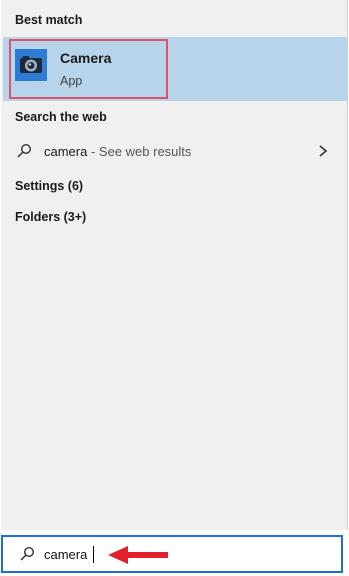 The height and width of the screenshot is (576, 349). I want to click on annotation-arrow-icon, so click(138, 555).